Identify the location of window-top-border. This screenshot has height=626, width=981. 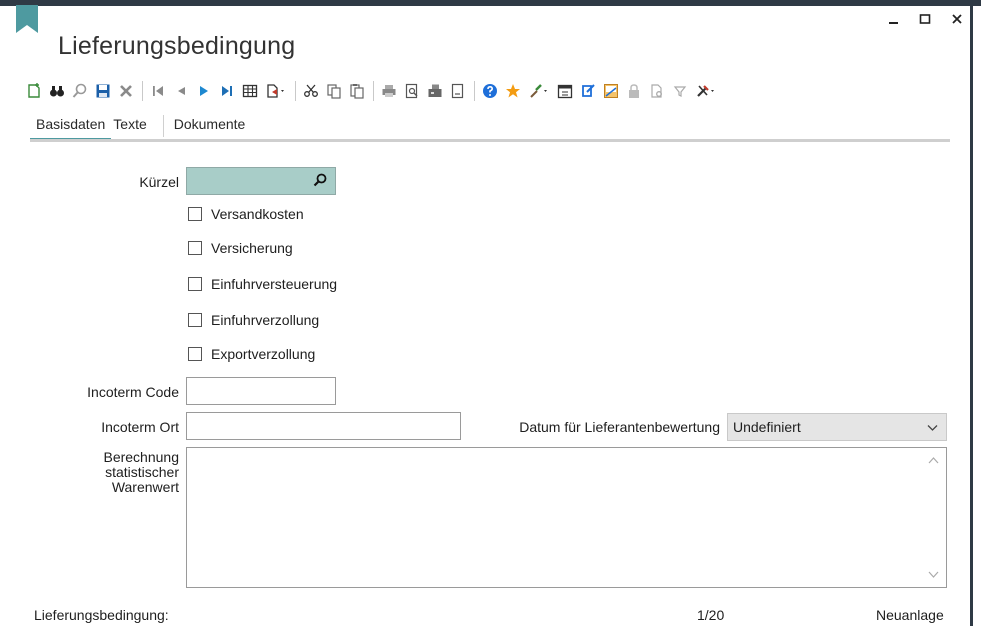
(490, 3).